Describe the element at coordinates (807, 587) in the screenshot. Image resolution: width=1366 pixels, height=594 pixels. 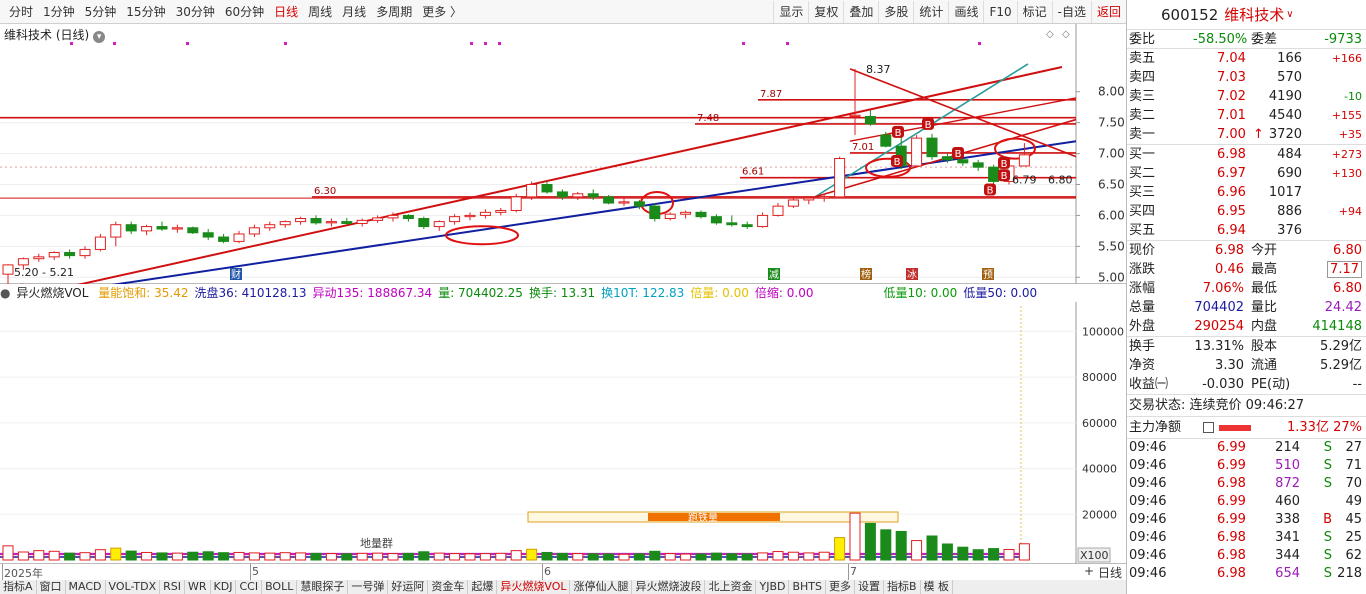
I see `indicator-tab: BHTS` at that location.